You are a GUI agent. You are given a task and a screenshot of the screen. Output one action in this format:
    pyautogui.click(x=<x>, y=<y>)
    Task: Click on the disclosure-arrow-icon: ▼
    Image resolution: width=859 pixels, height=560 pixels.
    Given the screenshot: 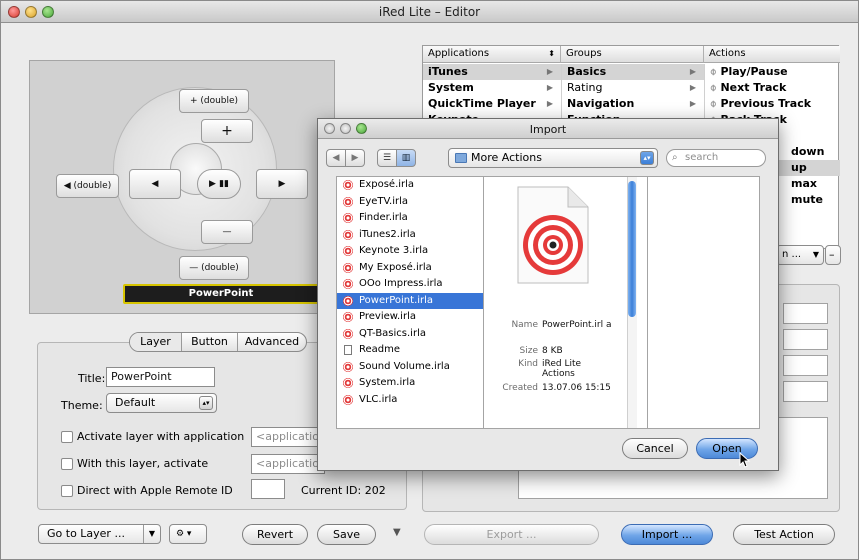 What is the action you would take?
    pyautogui.click(x=397, y=532)
    